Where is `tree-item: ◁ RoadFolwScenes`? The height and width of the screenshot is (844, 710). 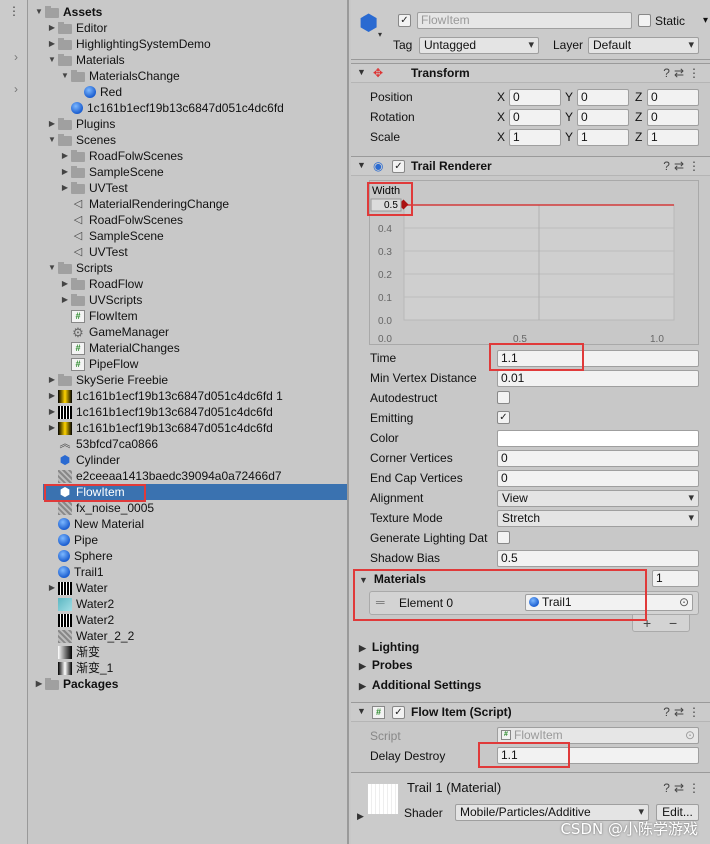 tree-item: ◁ RoadFolwScenes is located at coordinates (188, 220).